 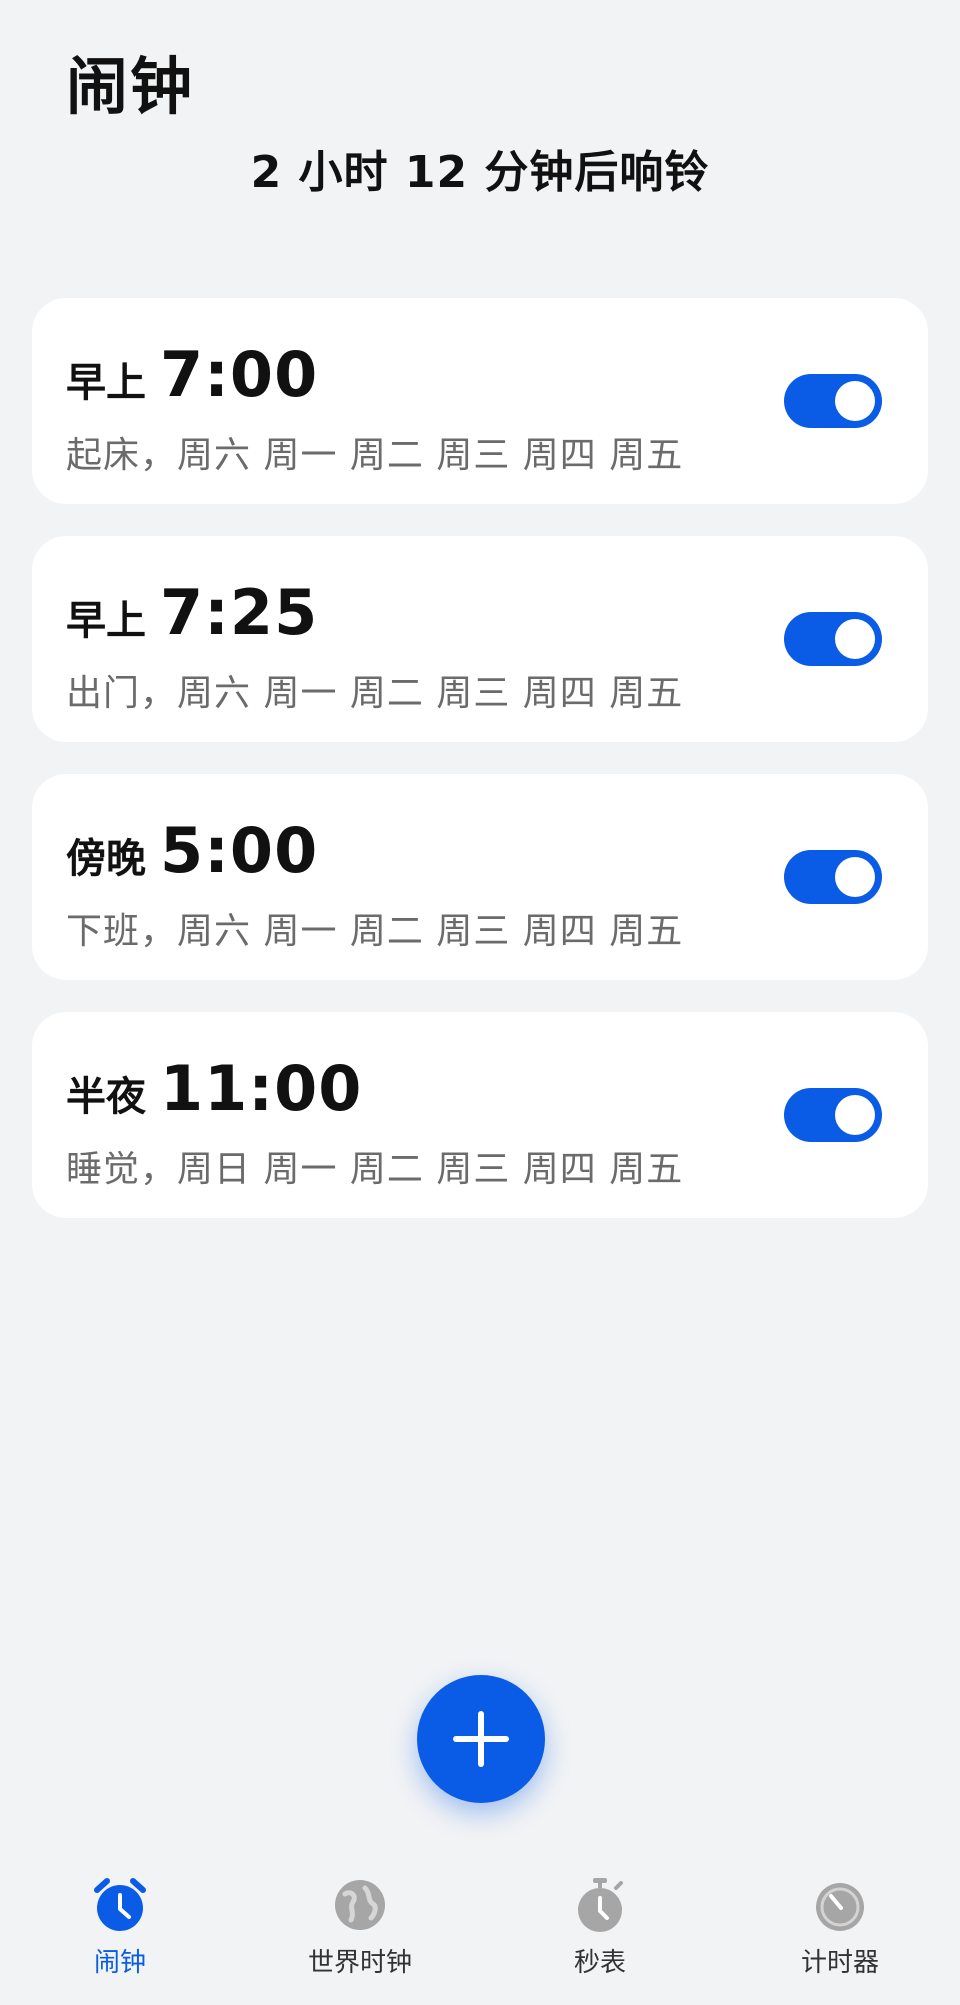 I want to click on tab-timer-label: 计时器, so click(x=839, y=1963).